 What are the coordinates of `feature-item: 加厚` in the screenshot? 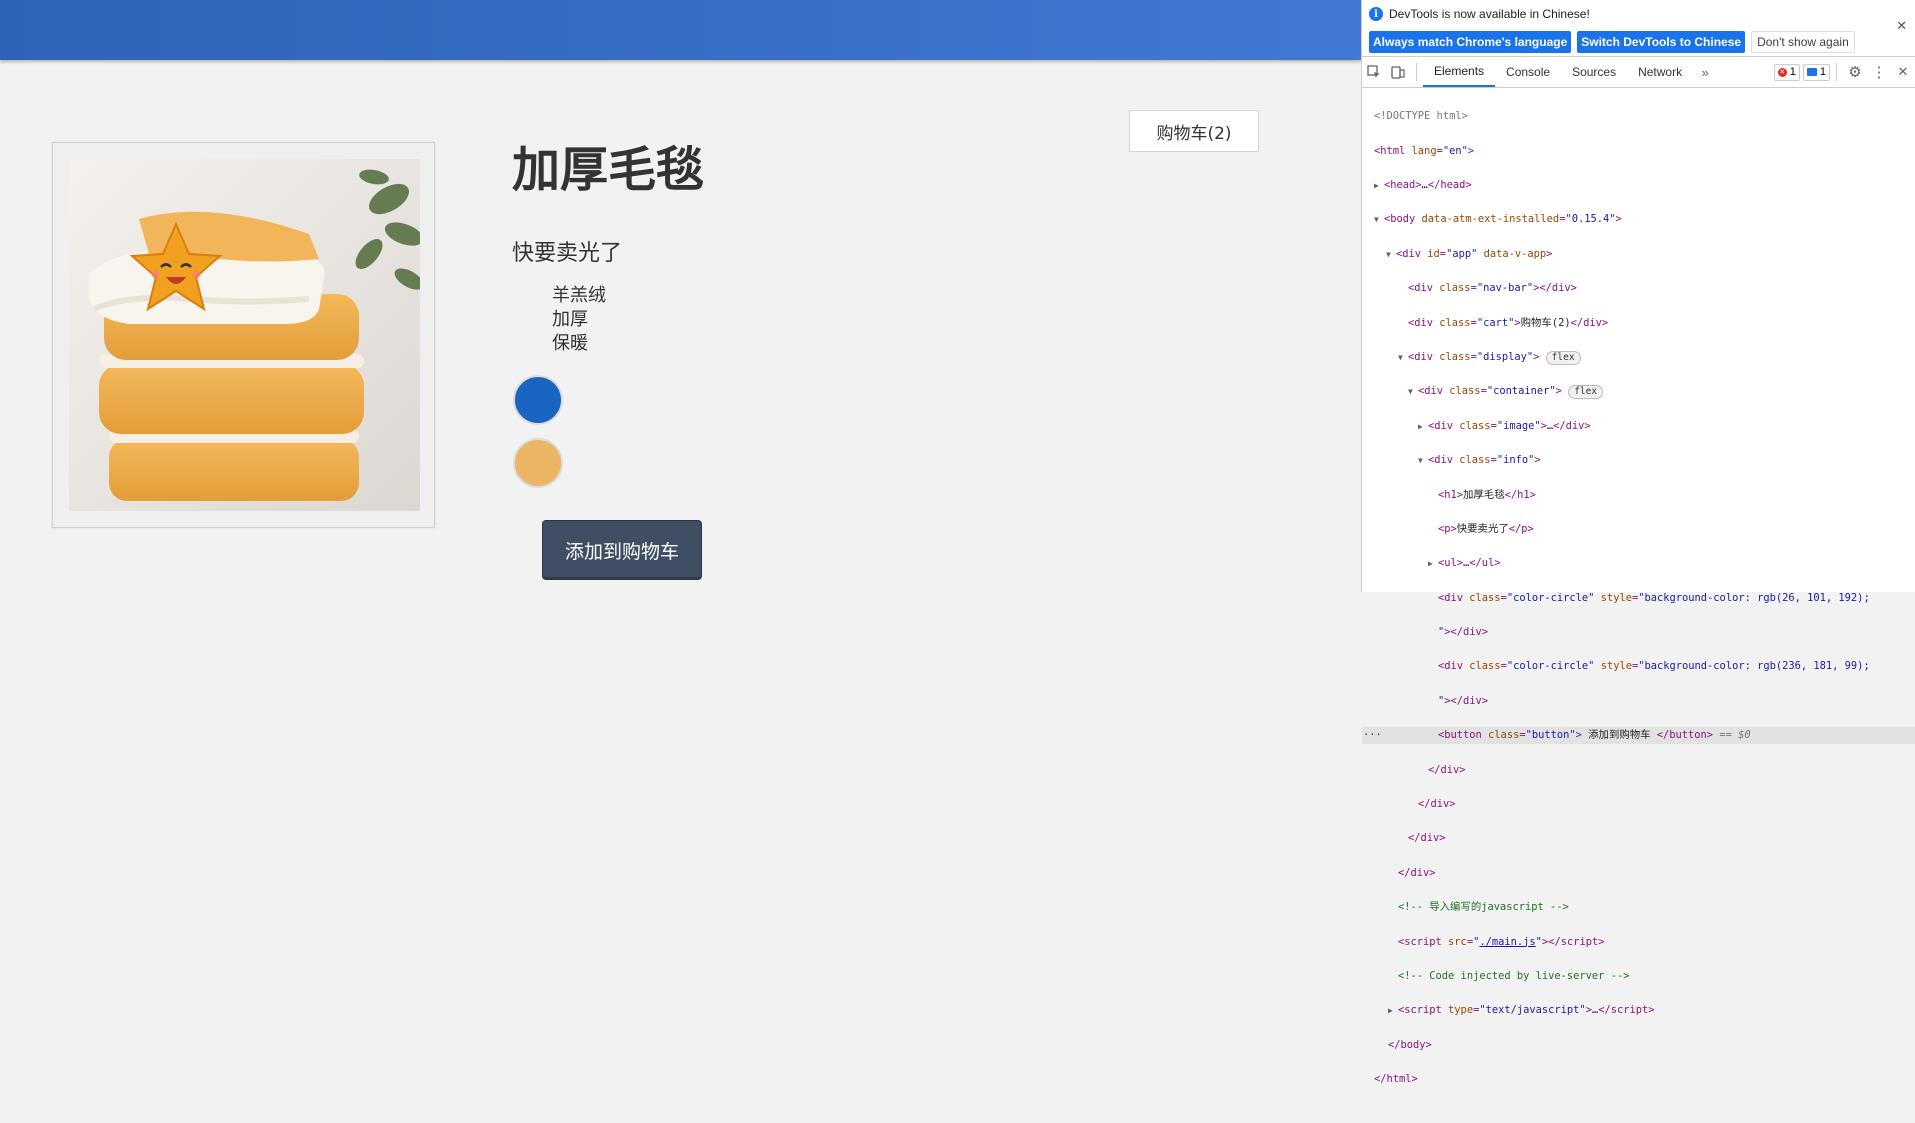 It's located at (570, 319).